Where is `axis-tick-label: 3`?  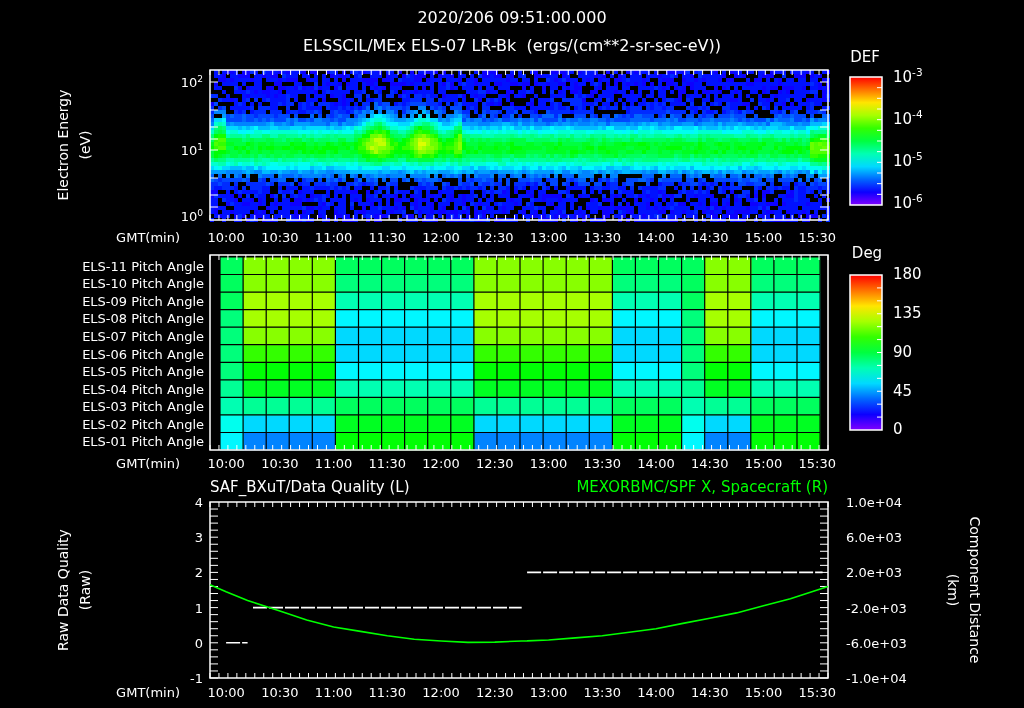
axis-tick-label: 3 is located at coordinates (198, 537).